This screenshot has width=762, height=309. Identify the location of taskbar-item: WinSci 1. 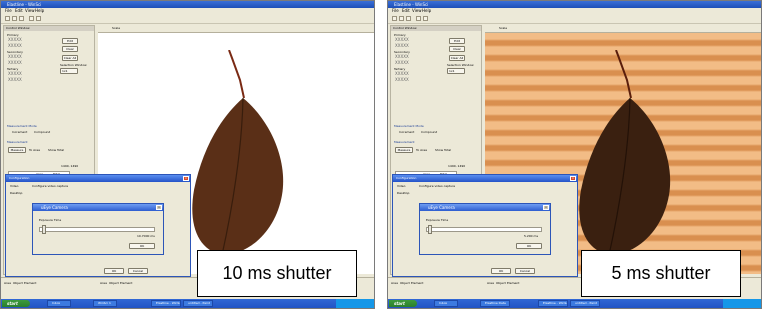
(105, 303).